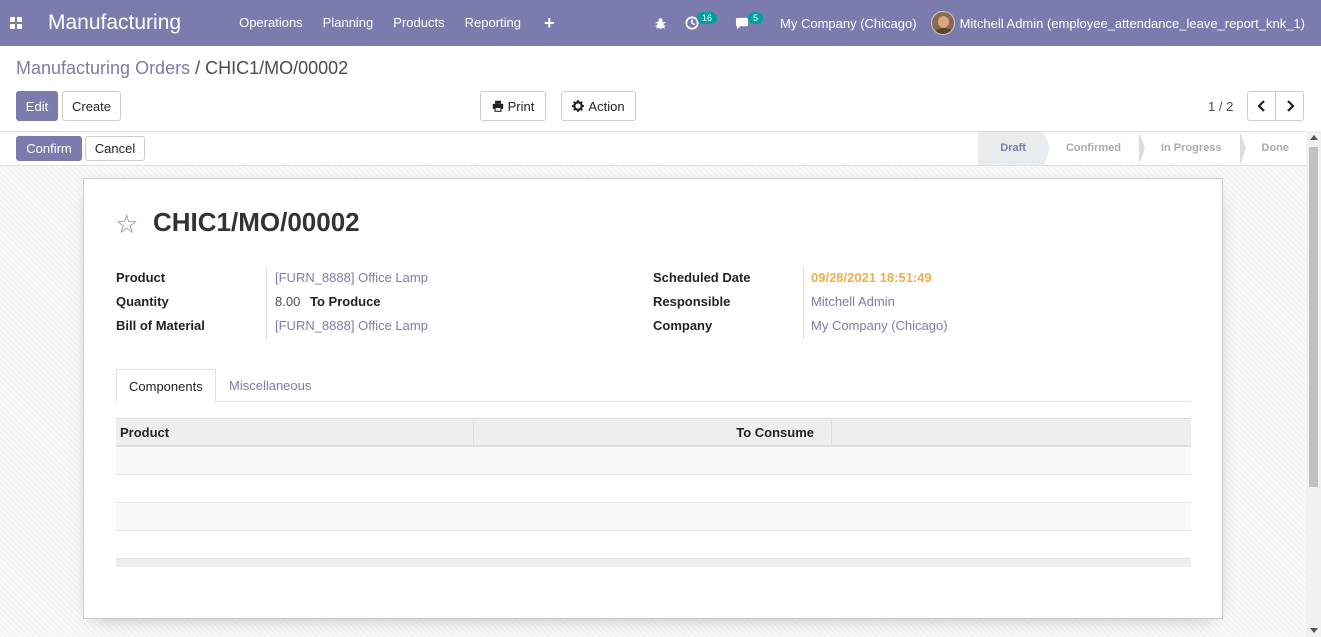 The height and width of the screenshot is (637, 1321). What do you see at coordinates (606, 106) in the screenshot?
I see `action-label: Action` at bounding box center [606, 106].